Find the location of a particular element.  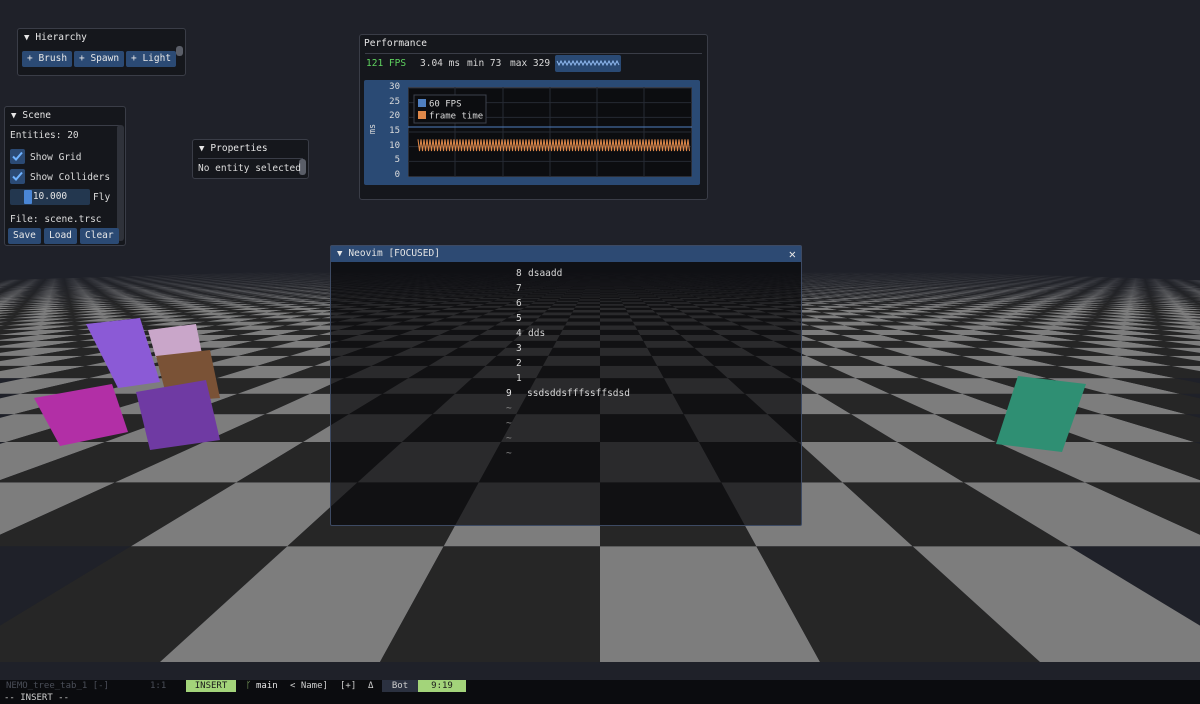

y-tick-label: 5 is located at coordinates (397, 160).